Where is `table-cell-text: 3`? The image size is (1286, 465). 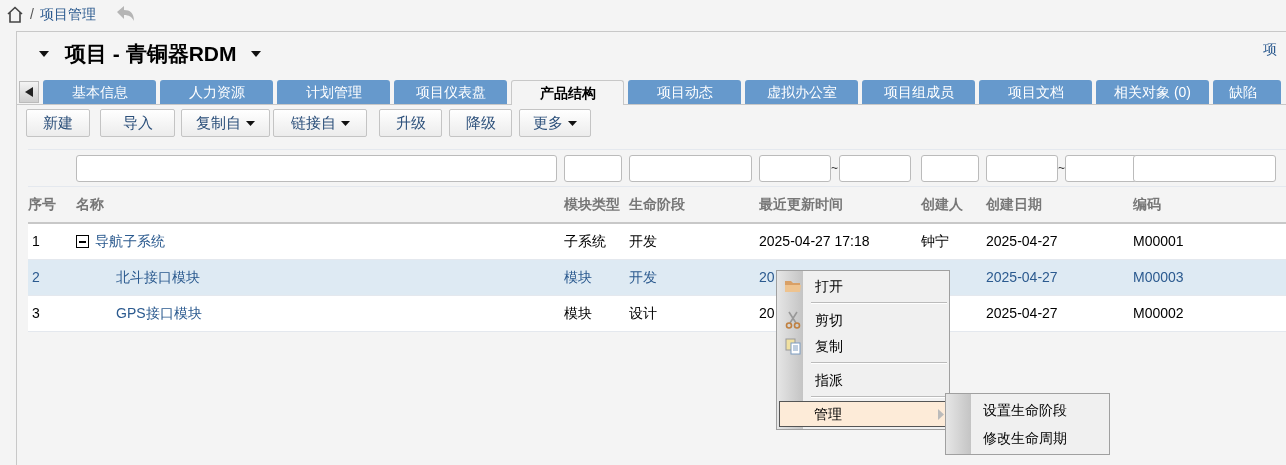
table-cell-text: 3 is located at coordinates (36, 313).